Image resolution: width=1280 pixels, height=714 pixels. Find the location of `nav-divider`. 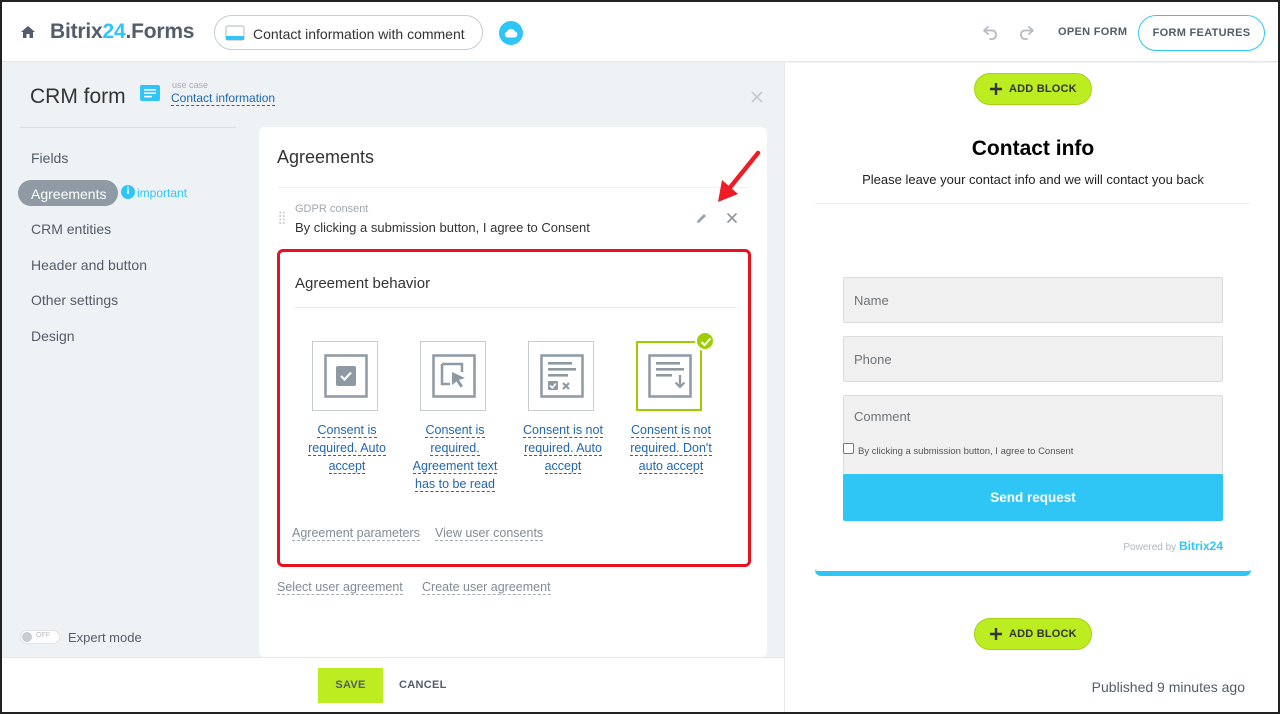

nav-divider is located at coordinates (128, 127).